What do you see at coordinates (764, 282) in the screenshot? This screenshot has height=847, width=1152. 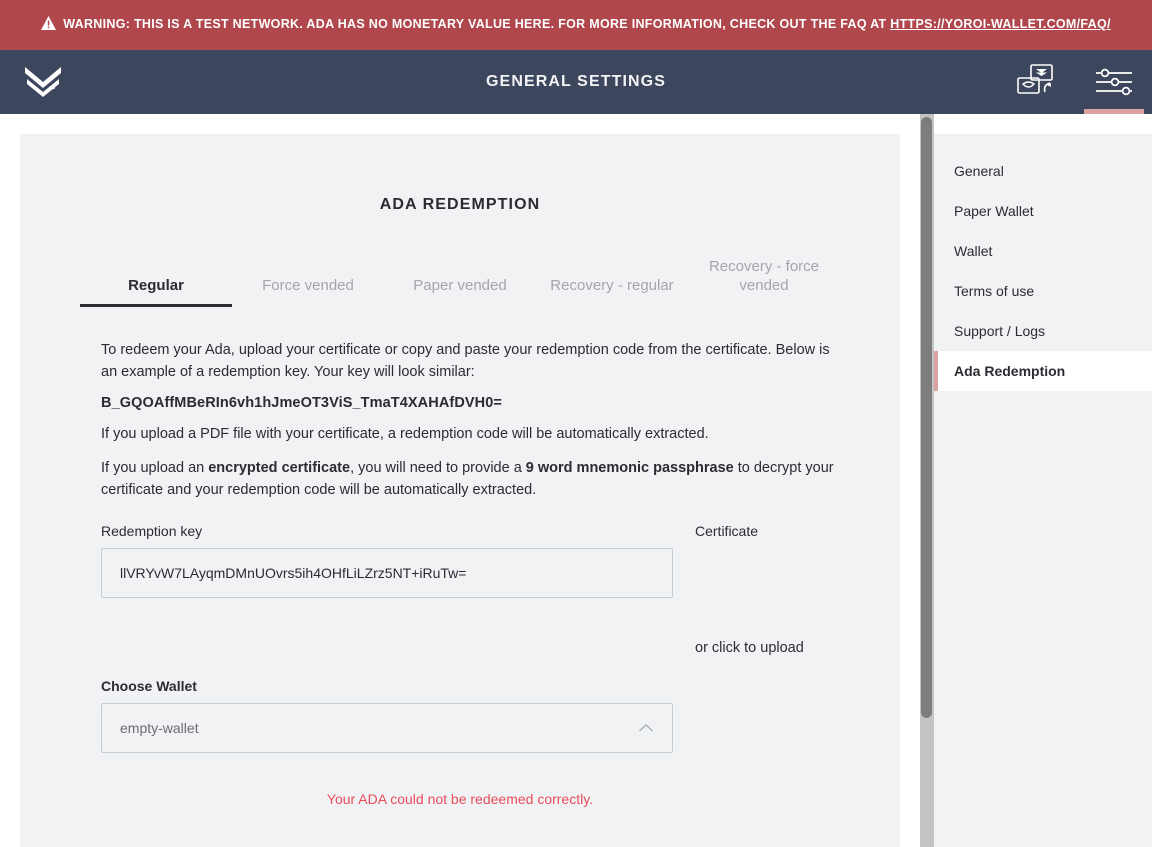 I see `tab-recovery-force-vended: Recovery - force vended` at bounding box center [764, 282].